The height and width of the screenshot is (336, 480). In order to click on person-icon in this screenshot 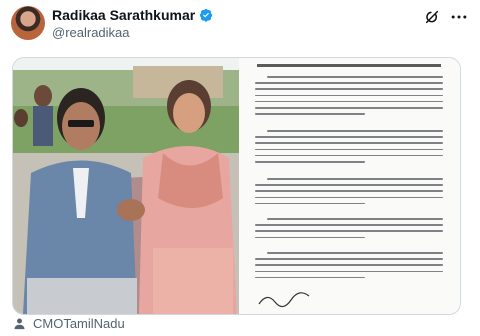, I will do `click(19, 324)`.